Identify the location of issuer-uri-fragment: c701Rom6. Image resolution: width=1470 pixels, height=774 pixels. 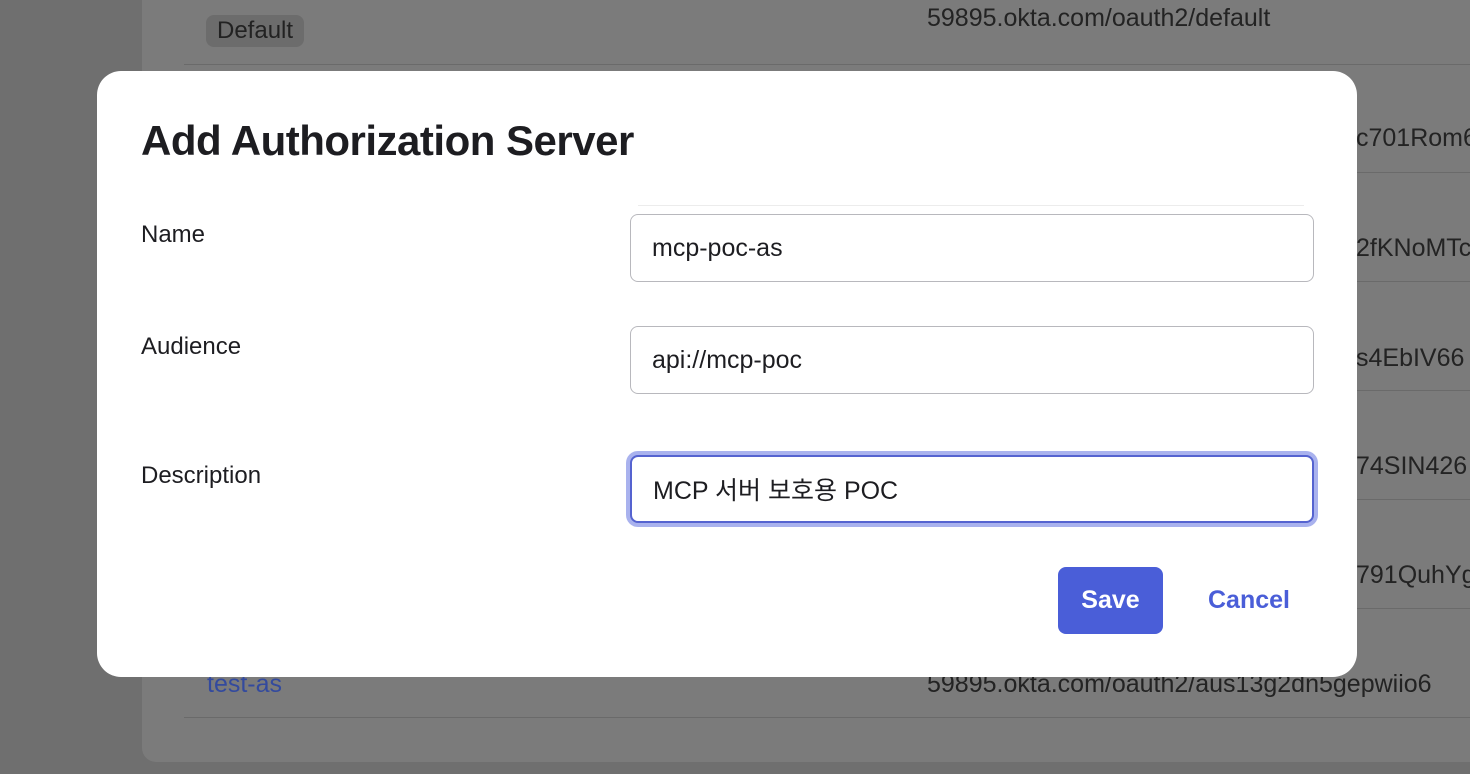
(1413, 138).